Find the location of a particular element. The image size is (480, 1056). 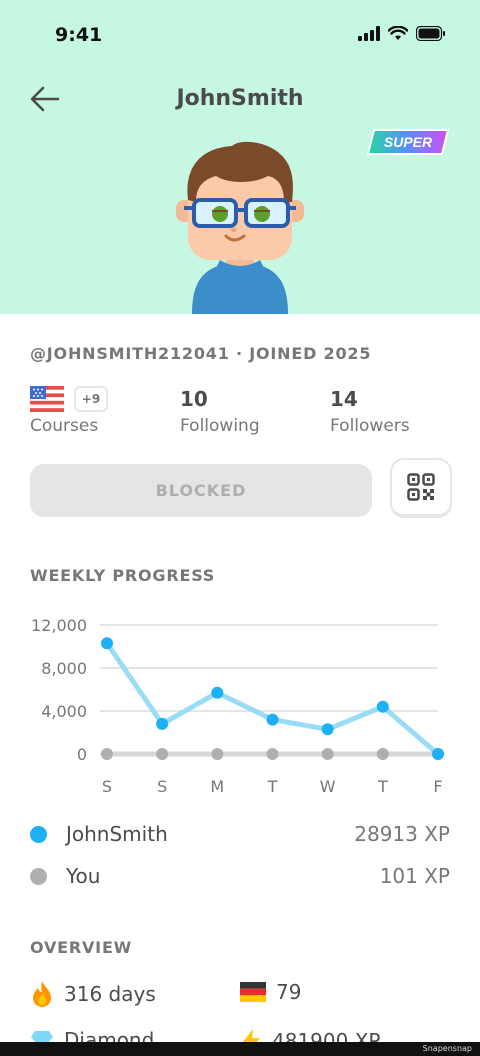

legend-item-johnsmith: JohnSmith 28913 XP is located at coordinates (240, 834).